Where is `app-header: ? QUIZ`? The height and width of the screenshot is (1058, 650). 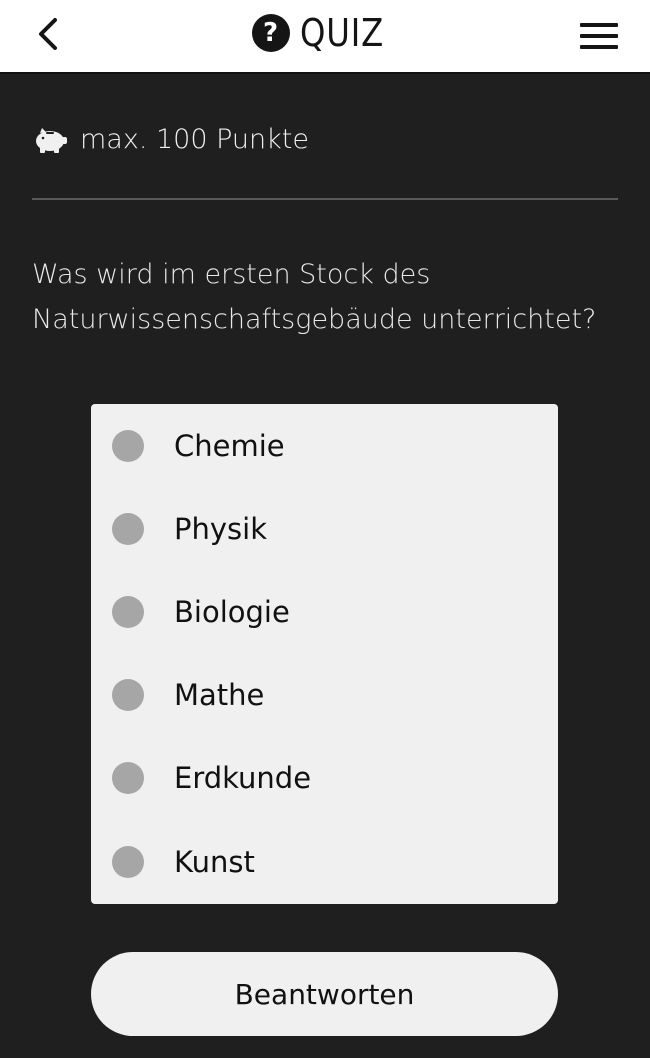
app-header: ? QUIZ is located at coordinates (325, 37).